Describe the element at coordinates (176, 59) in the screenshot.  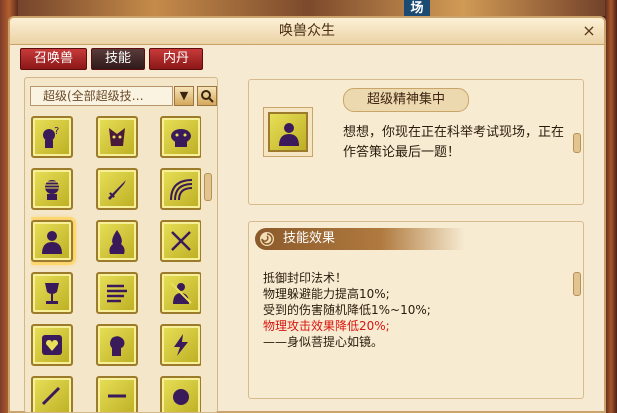
I see `tab-inner-core: 内丹` at that location.